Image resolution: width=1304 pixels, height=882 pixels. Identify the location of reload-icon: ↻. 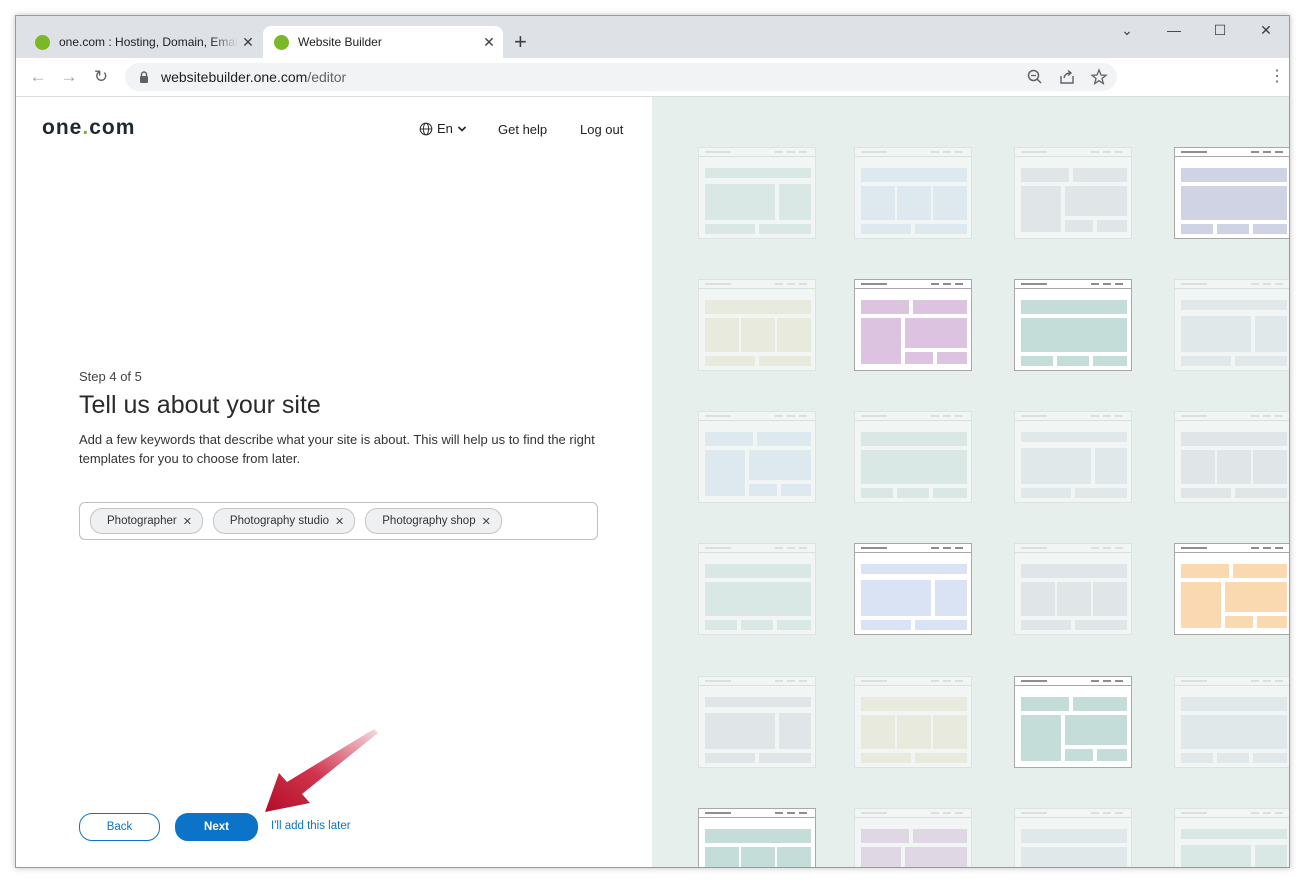
(101, 77).